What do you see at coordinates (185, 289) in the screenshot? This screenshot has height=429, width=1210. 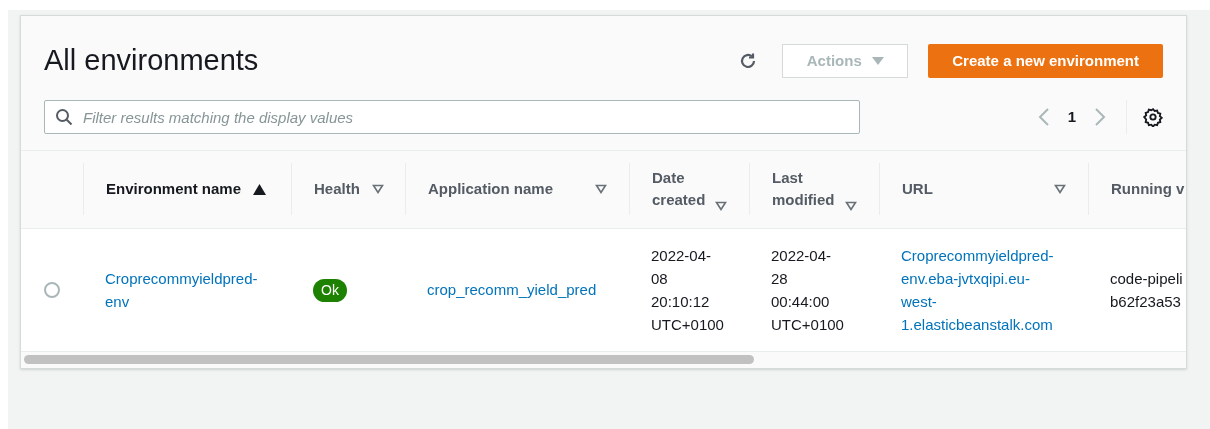 I see `environment-link: Croprecommyieldpred-env` at bounding box center [185, 289].